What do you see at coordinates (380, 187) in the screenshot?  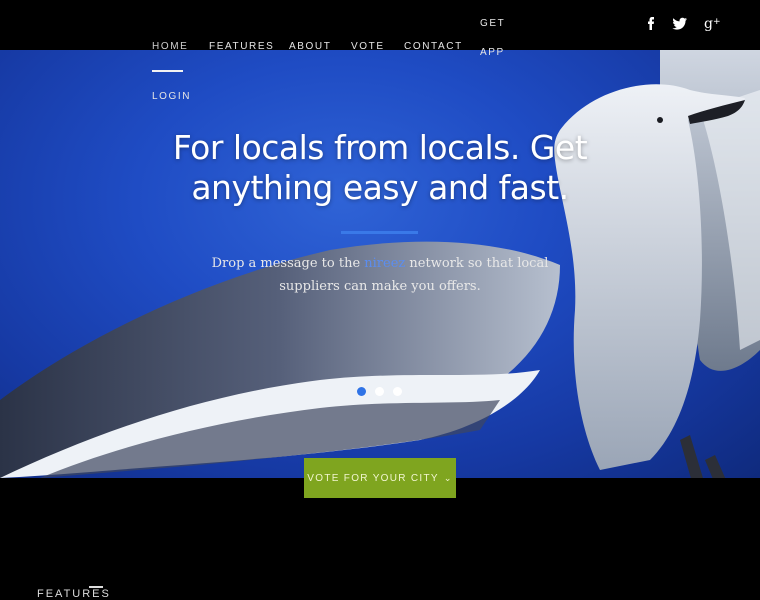 I see `hero-title-line2: anything easy and fast.` at bounding box center [380, 187].